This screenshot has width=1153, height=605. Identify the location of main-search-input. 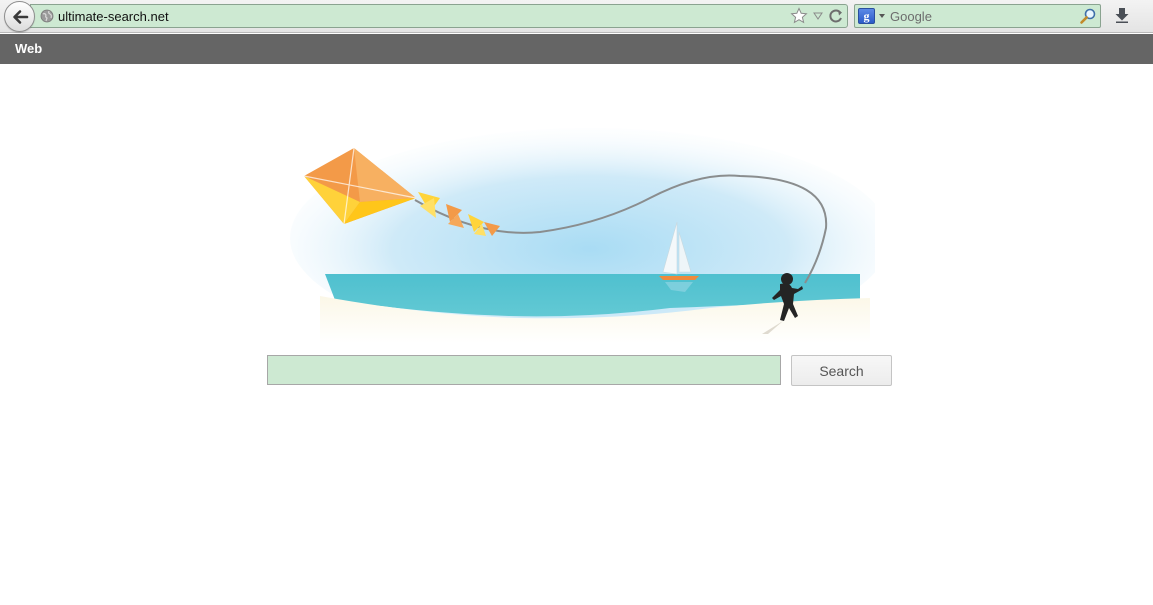
(524, 370).